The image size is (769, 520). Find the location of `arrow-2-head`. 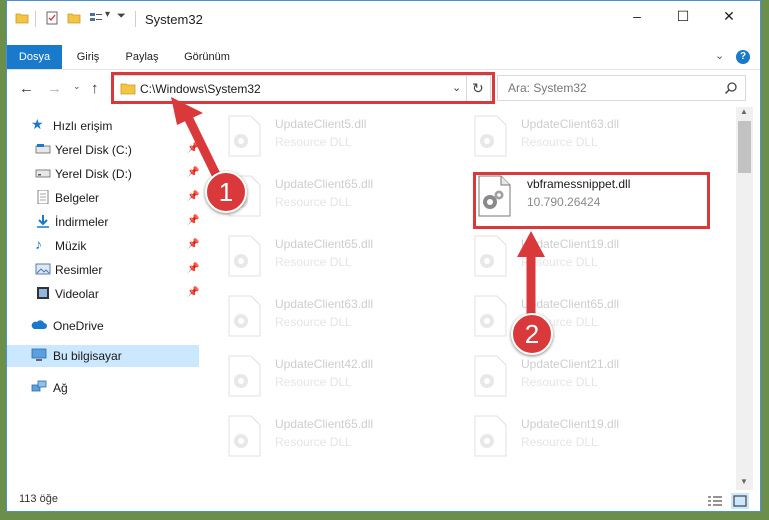

arrow-2-head is located at coordinates (531, 244).